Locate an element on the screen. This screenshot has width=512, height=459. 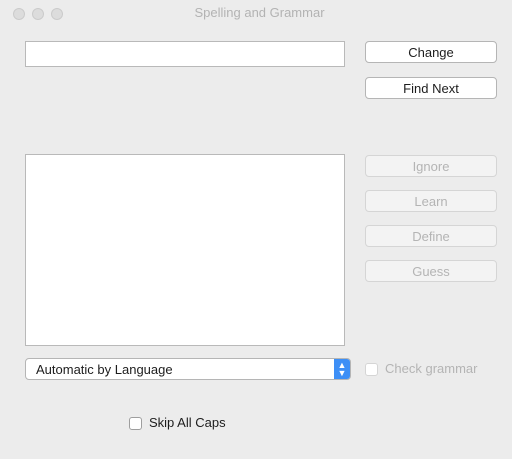
language-select: Automatic by Language ▲ ▼ is located at coordinates (188, 369).